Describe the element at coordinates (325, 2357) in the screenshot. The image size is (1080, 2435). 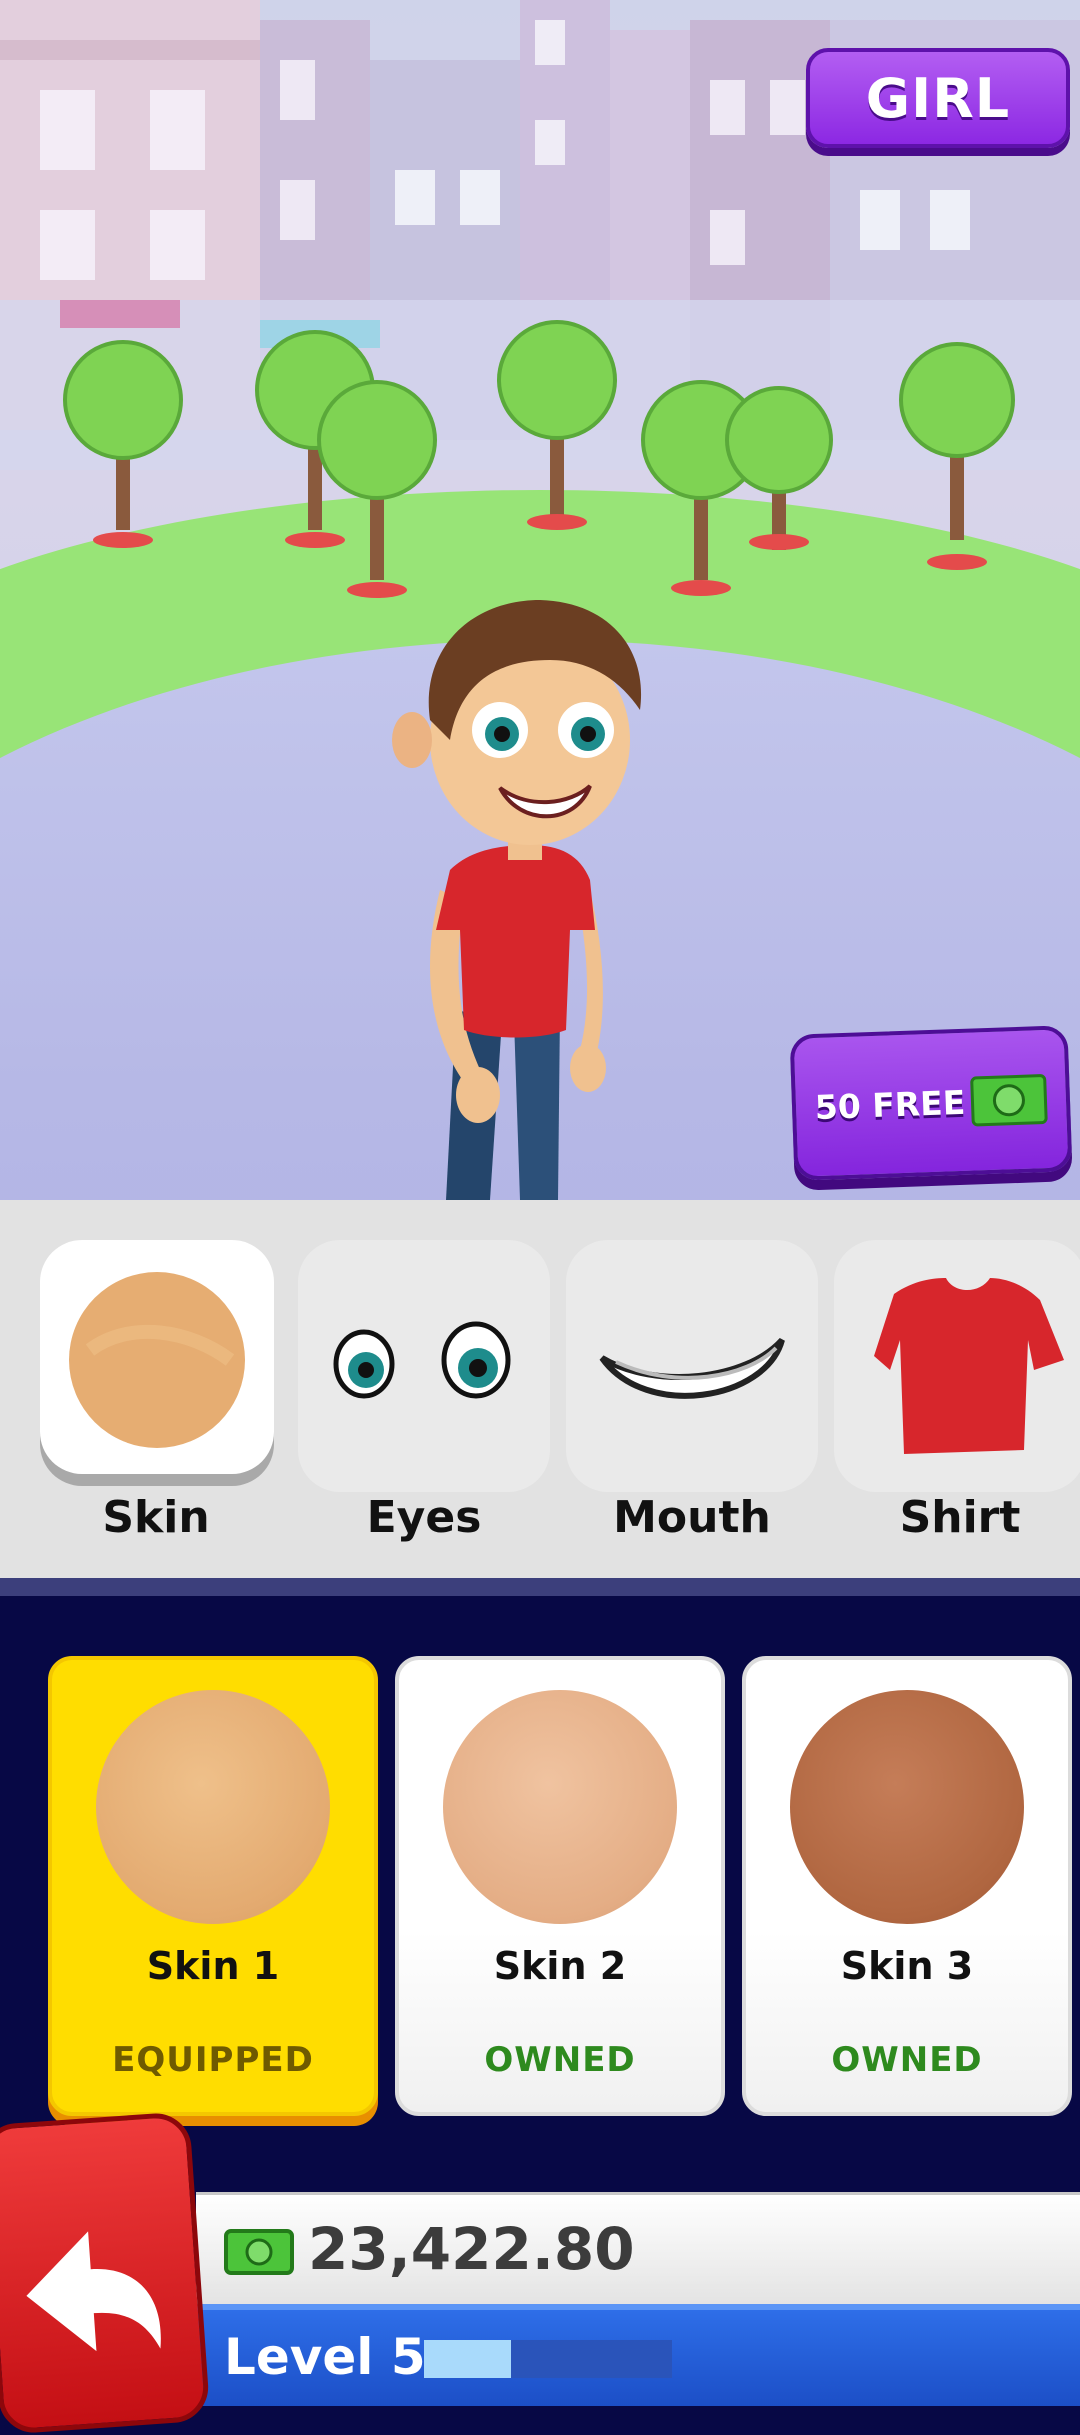
I see `level-label: Level 5` at that location.